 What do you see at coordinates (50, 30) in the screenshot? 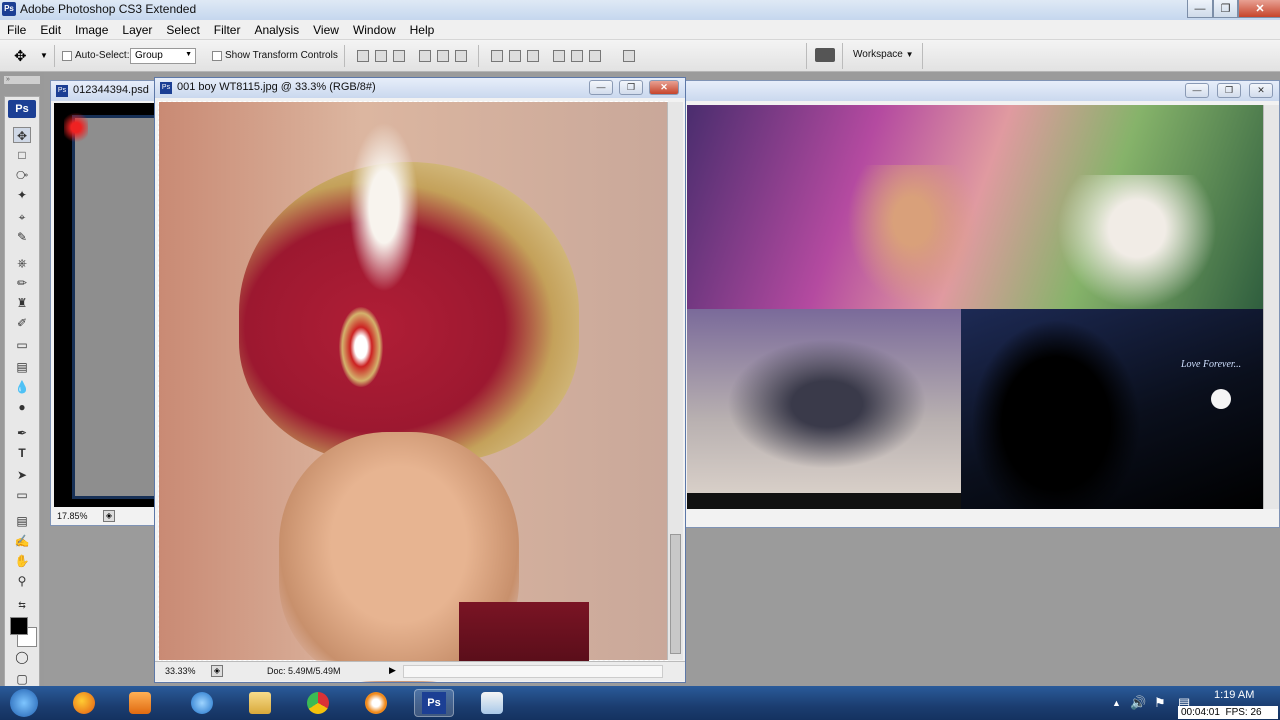
I see `menu-edit: Edit` at bounding box center [50, 30].